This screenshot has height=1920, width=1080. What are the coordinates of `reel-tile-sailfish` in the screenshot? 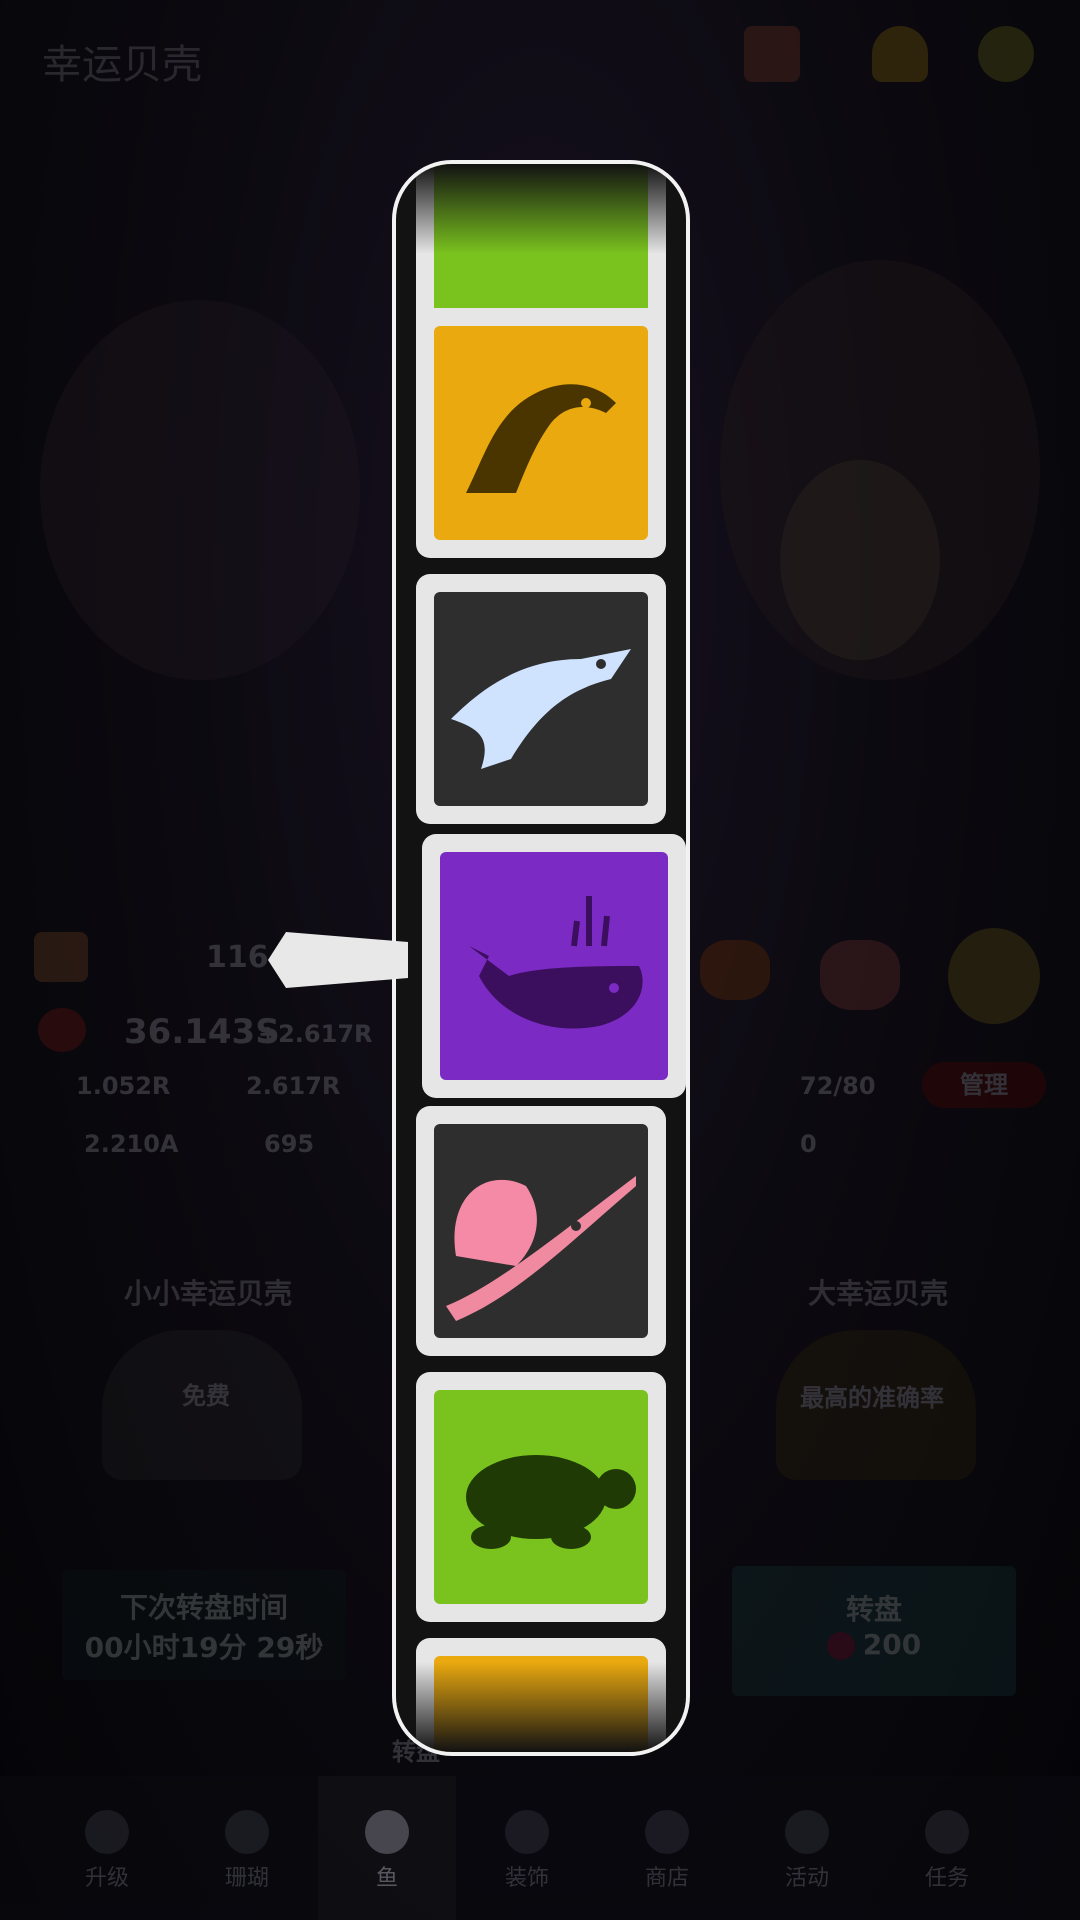 It's located at (541, 1231).